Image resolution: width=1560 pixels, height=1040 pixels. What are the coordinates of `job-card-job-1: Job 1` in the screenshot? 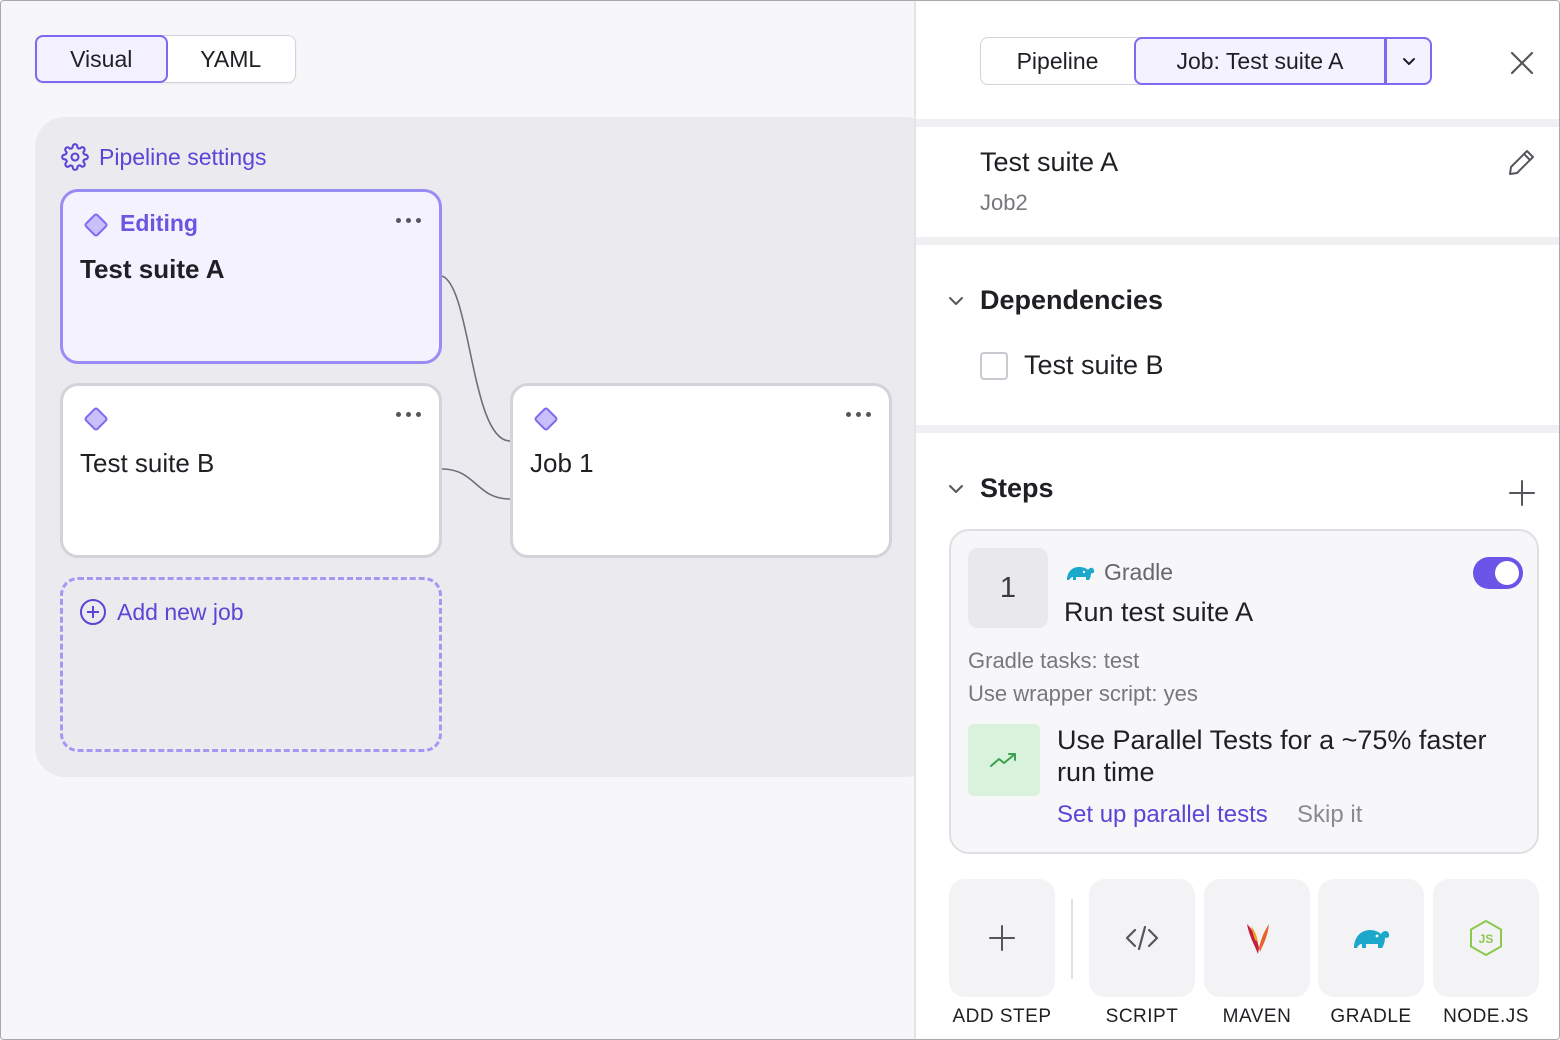 It's located at (701, 470).